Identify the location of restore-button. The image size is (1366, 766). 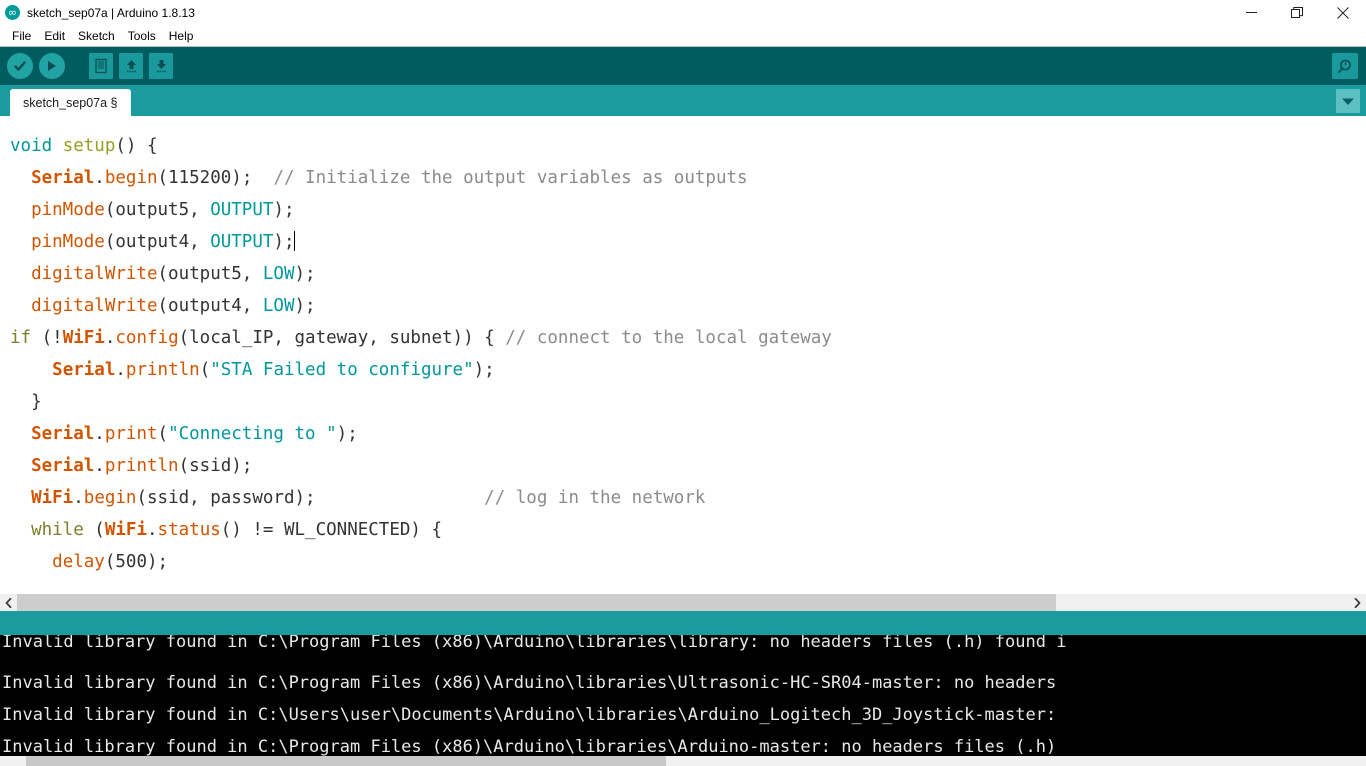
(1297, 12).